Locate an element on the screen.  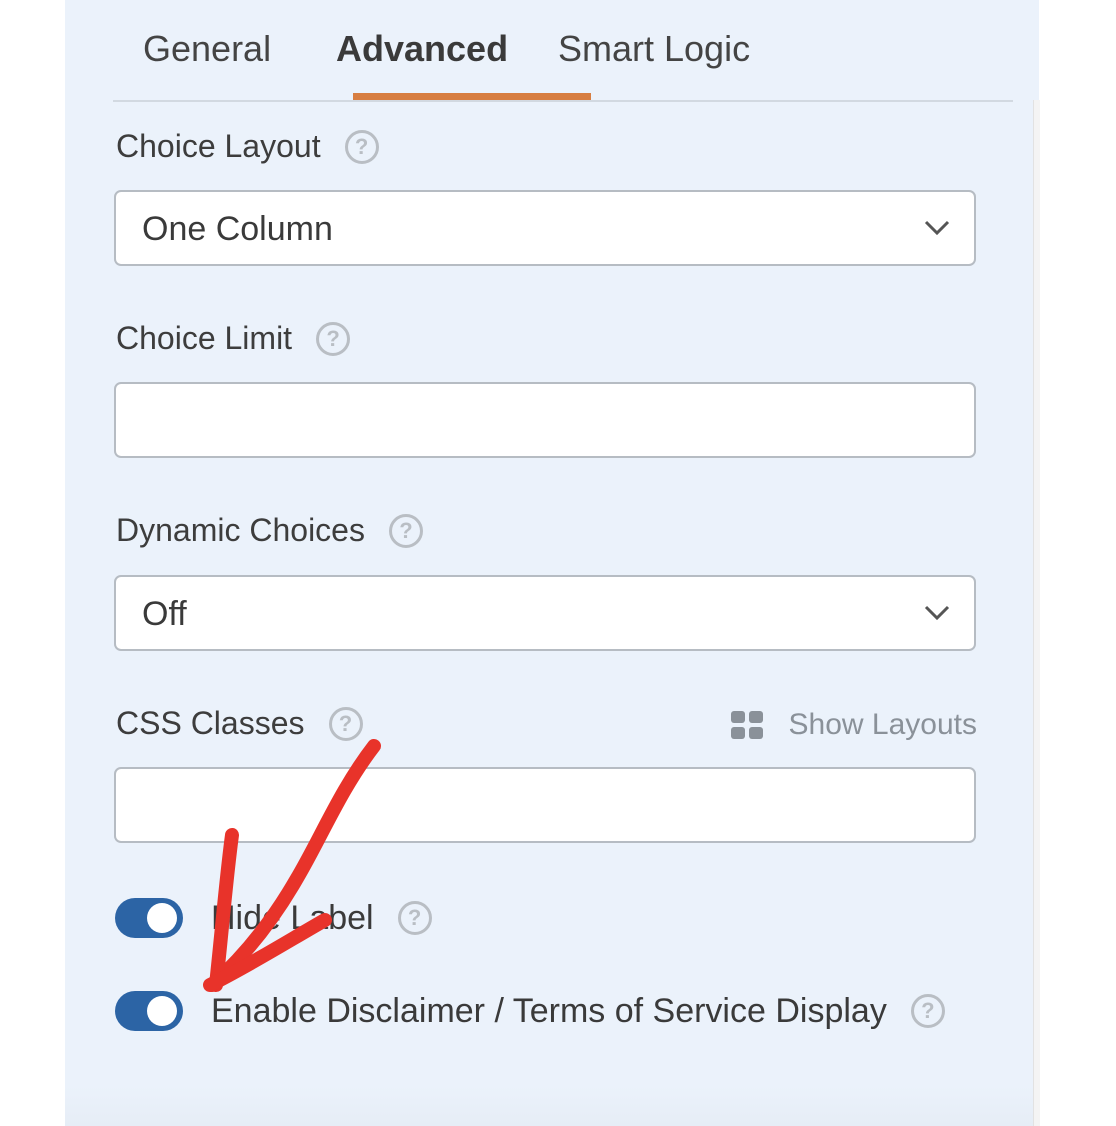
dynamic-choices-select: Off is located at coordinates (545, 613).